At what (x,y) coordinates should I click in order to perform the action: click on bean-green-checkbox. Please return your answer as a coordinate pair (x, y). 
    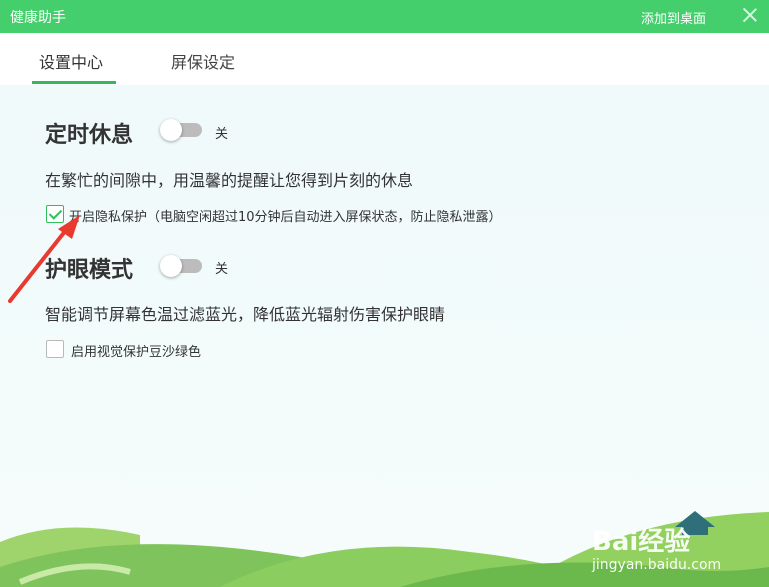
    Looking at the image, I should click on (55, 349).